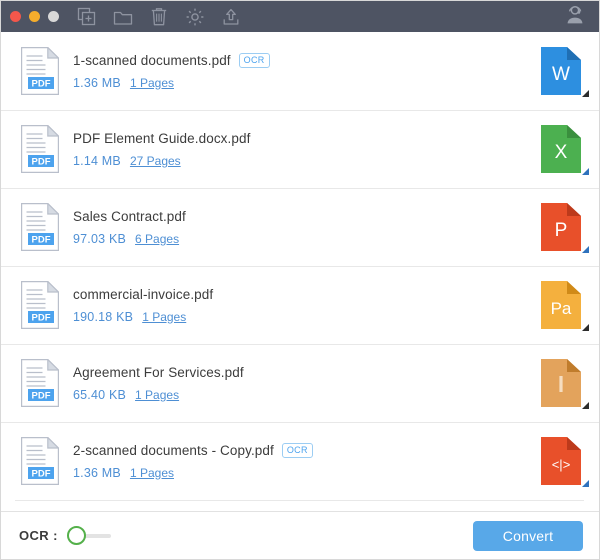 The height and width of the screenshot is (560, 600). What do you see at coordinates (97, 160) in the screenshot?
I see `file-size: 1.14 MB` at bounding box center [97, 160].